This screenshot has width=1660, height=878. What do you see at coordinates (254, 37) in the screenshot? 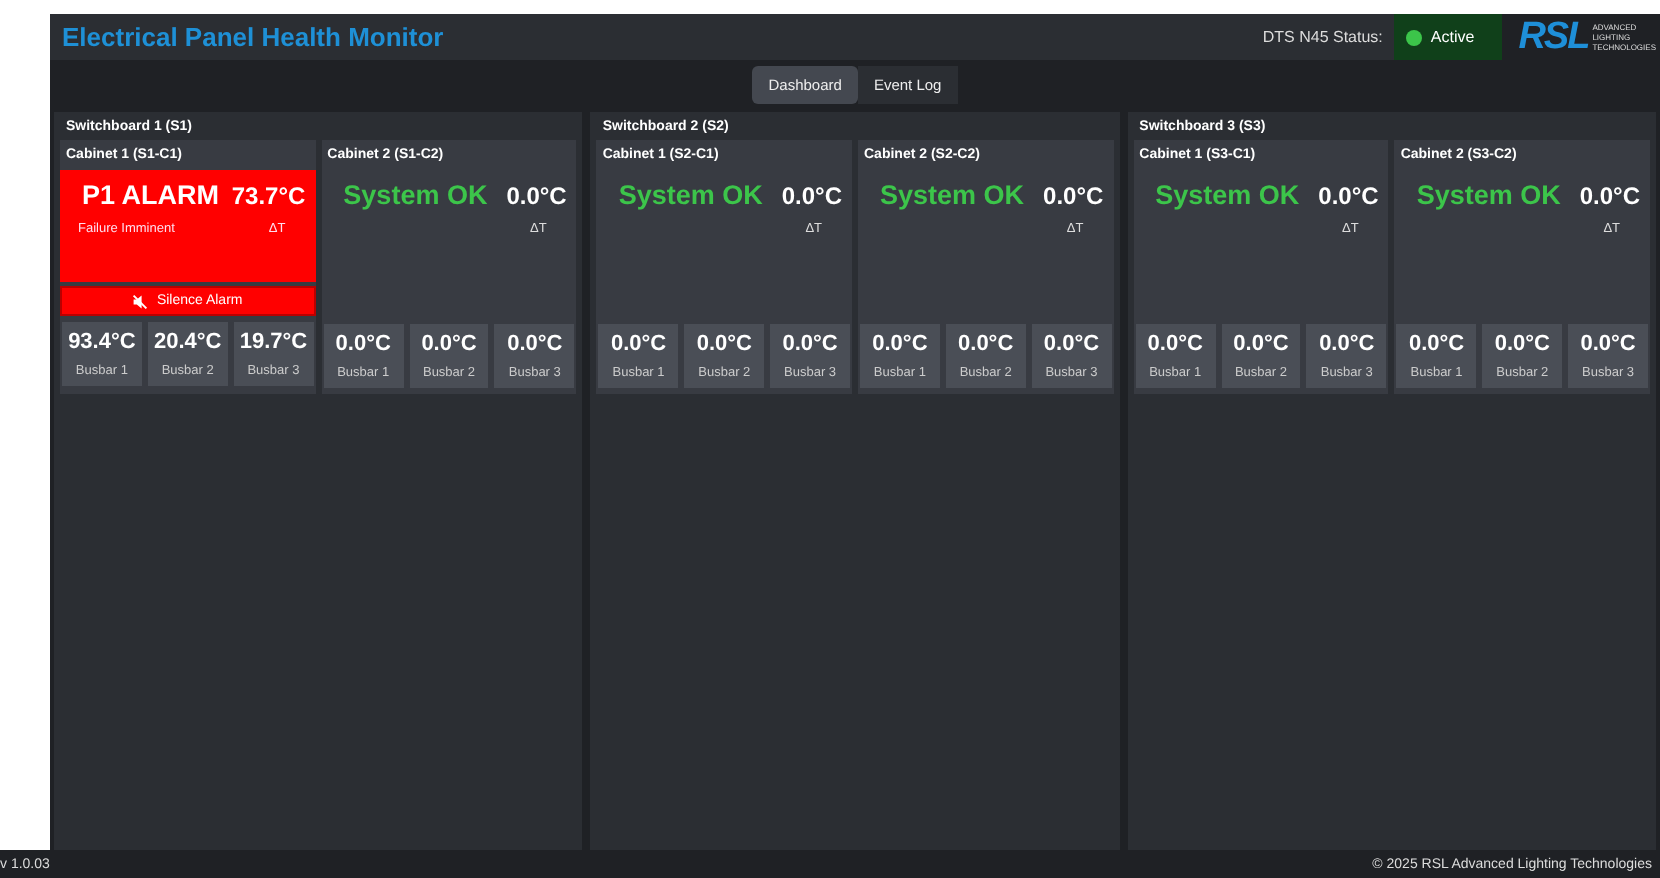
I see `app-title: Electrical Panel Health Monitor` at bounding box center [254, 37].